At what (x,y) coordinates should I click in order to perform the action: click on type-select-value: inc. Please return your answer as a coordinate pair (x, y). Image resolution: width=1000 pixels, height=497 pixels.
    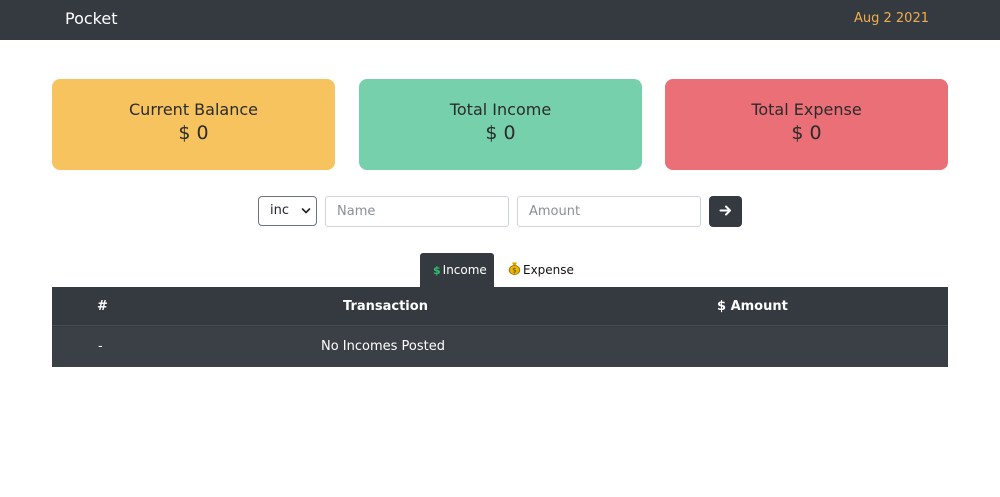
    Looking at the image, I should click on (279, 210).